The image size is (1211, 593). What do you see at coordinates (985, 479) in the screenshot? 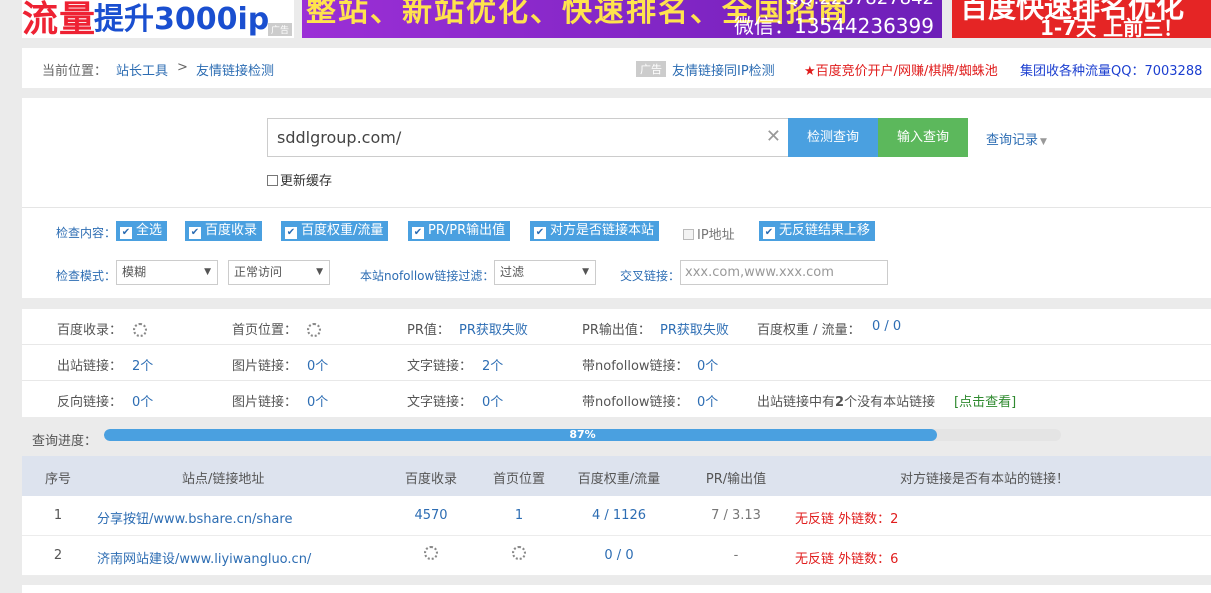
I see `col-header-backlink-result: 对方链接是否有本站的链接！` at bounding box center [985, 479].